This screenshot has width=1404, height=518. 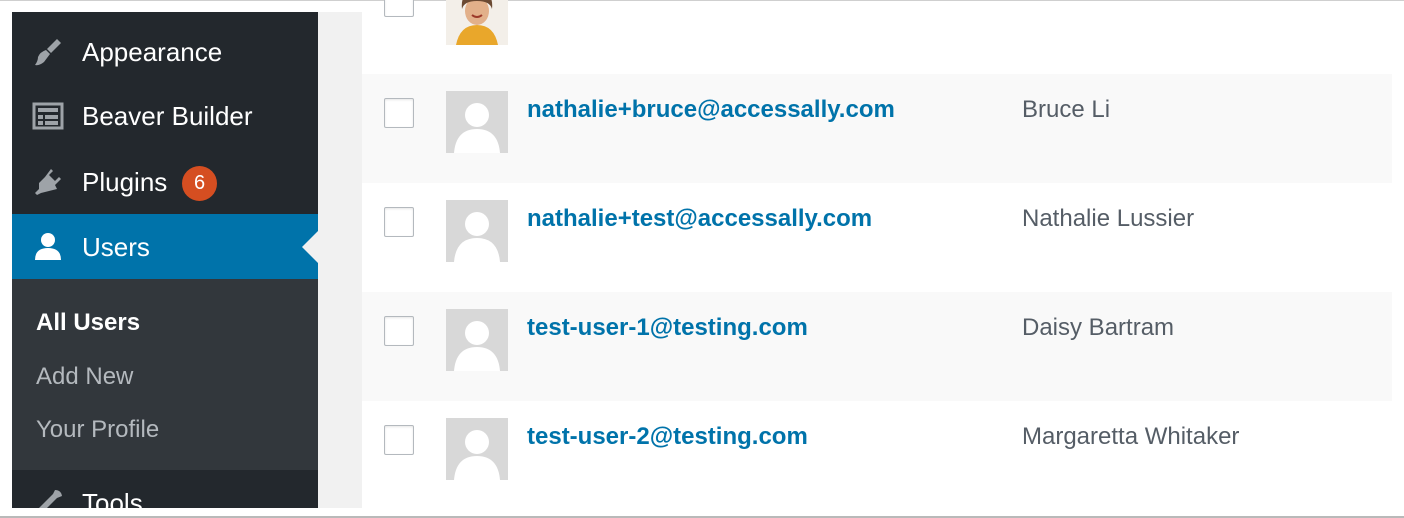 What do you see at coordinates (699, 219) in the screenshot?
I see `user-email-link: nathalie+test@accessally.com` at bounding box center [699, 219].